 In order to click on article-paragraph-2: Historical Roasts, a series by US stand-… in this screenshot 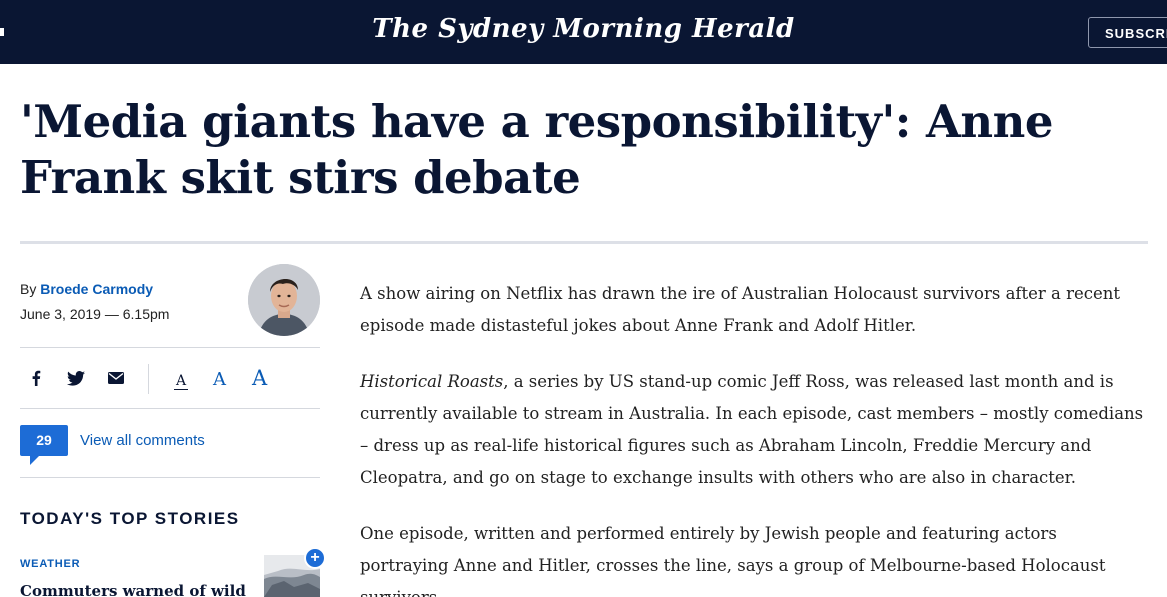, I will do `click(757, 430)`.